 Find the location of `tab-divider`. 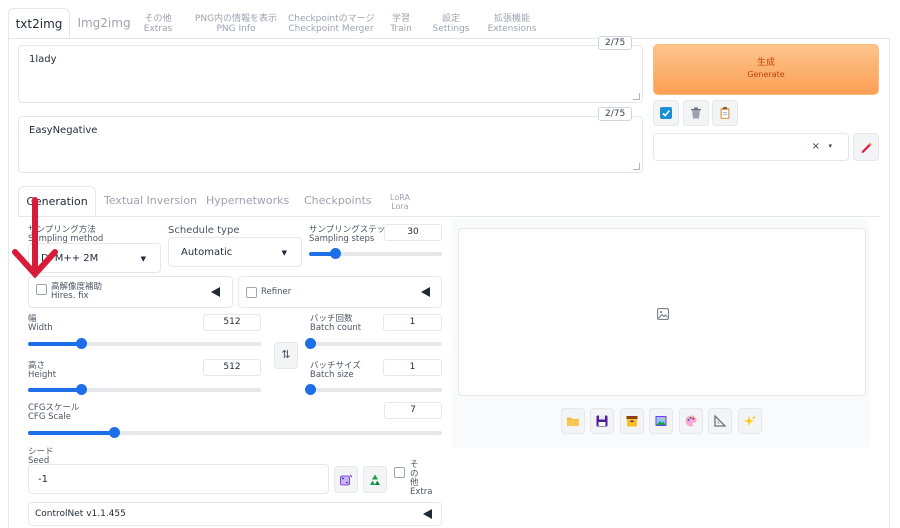

tab-divider is located at coordinates (449, 38).